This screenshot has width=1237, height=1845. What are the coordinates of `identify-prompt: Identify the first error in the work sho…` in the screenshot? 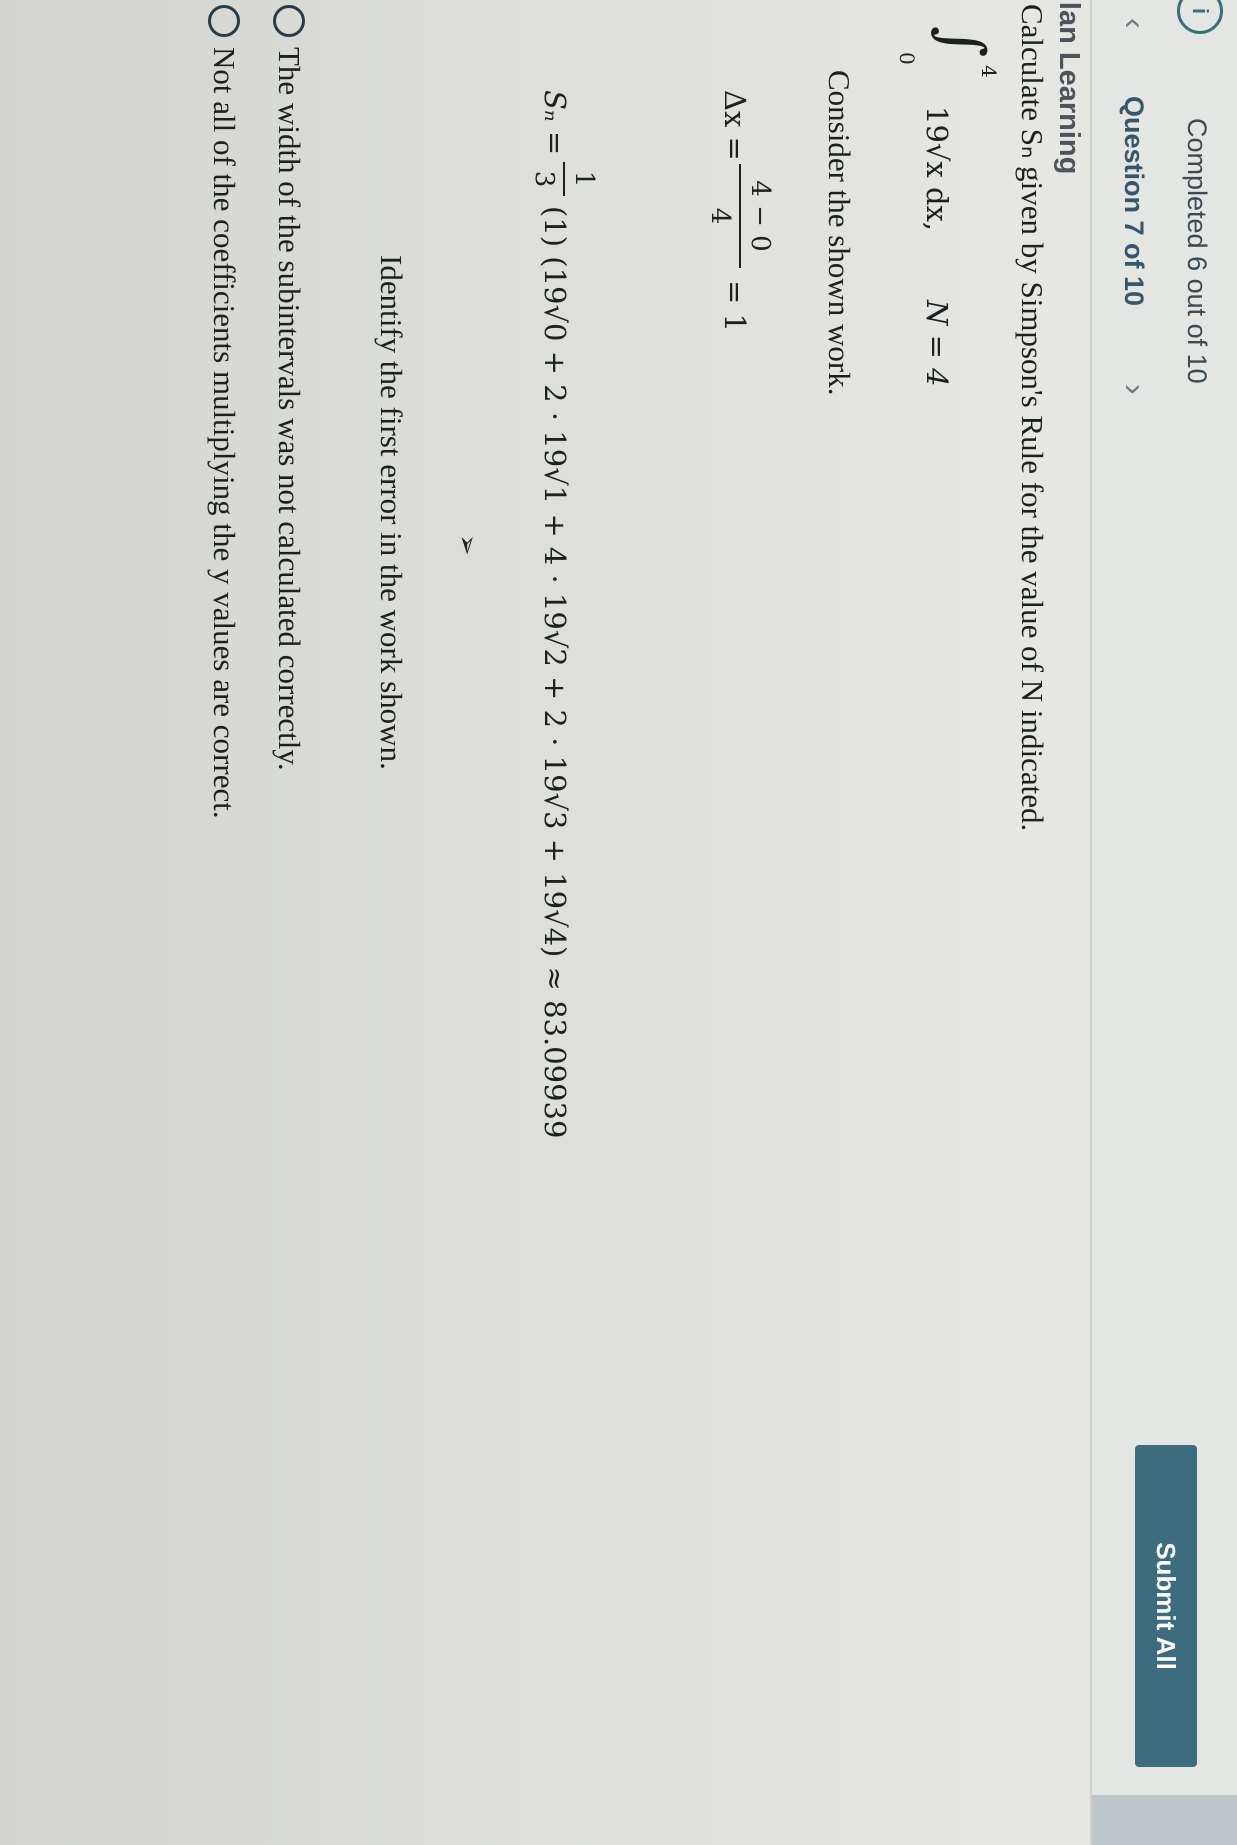 It's located at (391, 512).